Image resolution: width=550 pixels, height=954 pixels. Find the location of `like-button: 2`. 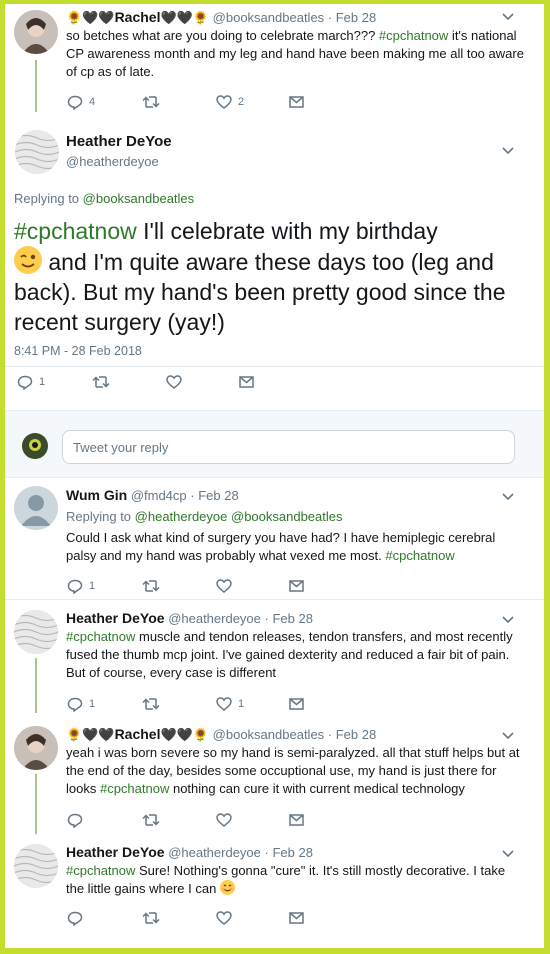

like-button: 2 is located at coordinates (230, 102).